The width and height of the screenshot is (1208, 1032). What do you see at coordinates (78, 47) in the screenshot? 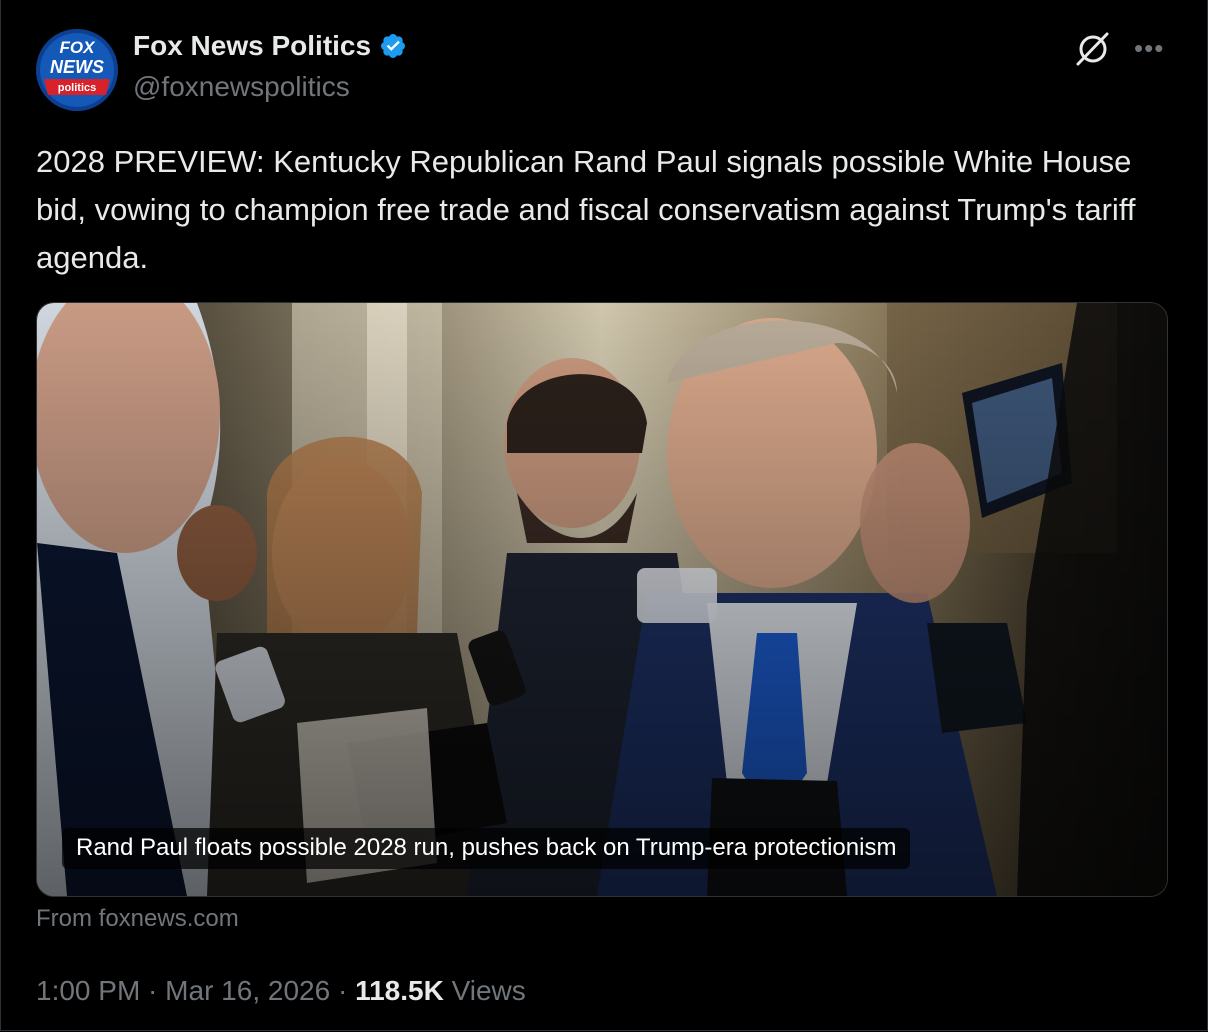
I see `logo-text-top: FOX` at bounding box center [78, 47].